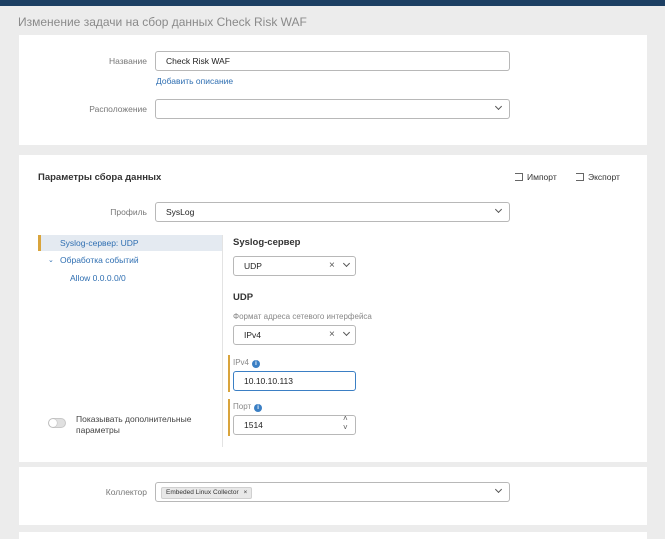  What do you see at coordinates (98, 278) in the screenshot?
I see `tree-item-allow: Allow 0.0.0.0/0` at bounding box center [98, 278].